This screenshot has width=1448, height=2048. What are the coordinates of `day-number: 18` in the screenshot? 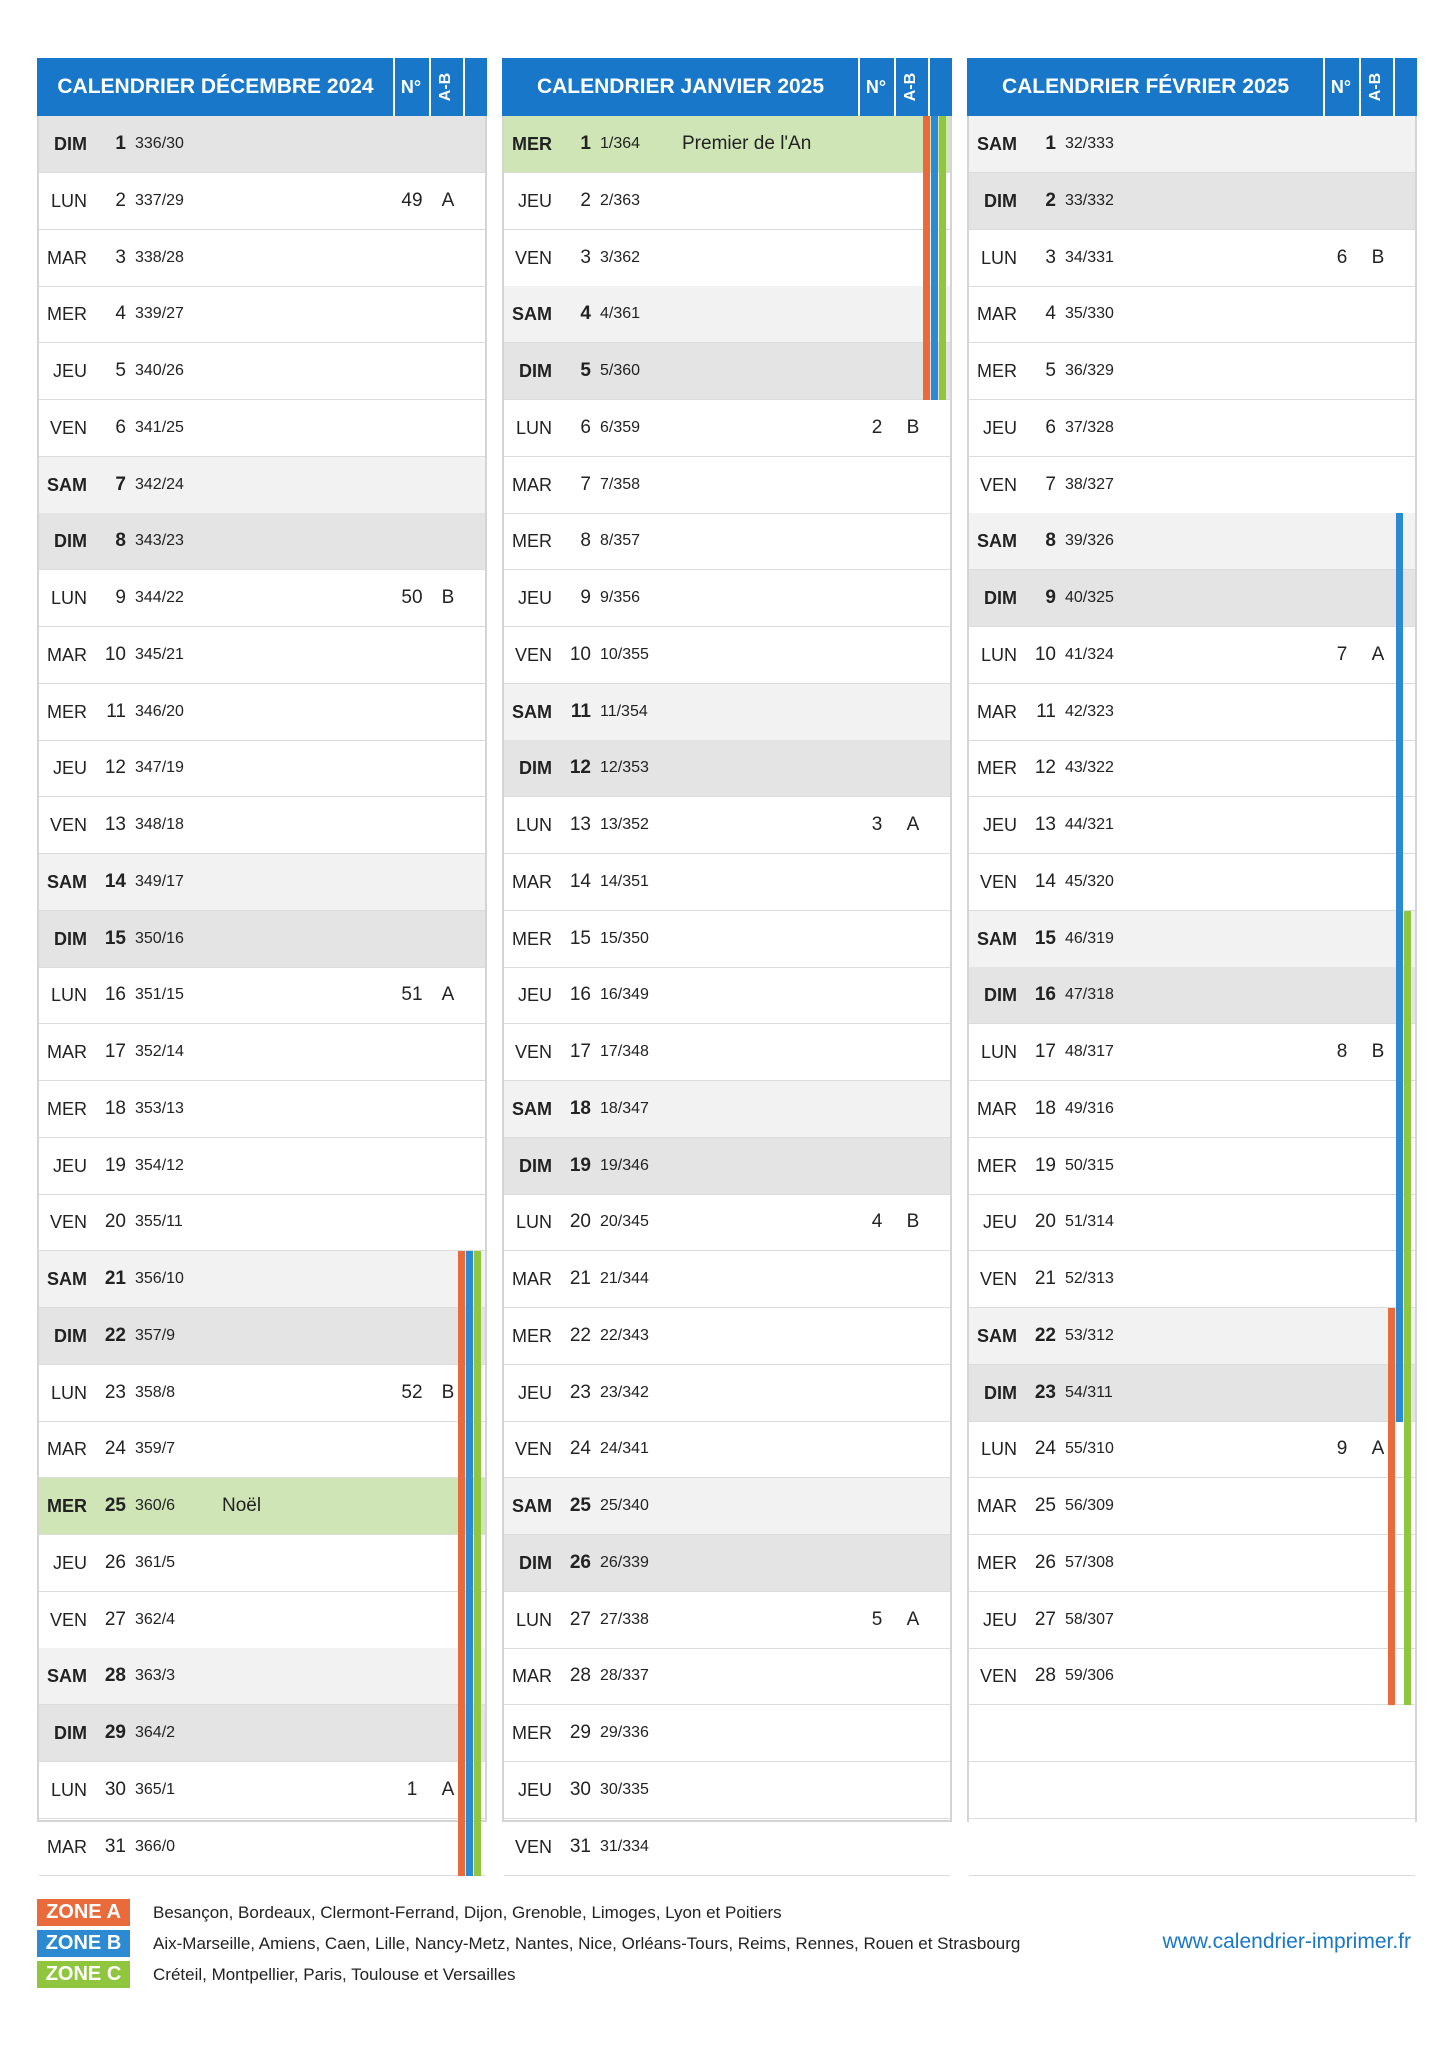 It's located at (115, 1108).